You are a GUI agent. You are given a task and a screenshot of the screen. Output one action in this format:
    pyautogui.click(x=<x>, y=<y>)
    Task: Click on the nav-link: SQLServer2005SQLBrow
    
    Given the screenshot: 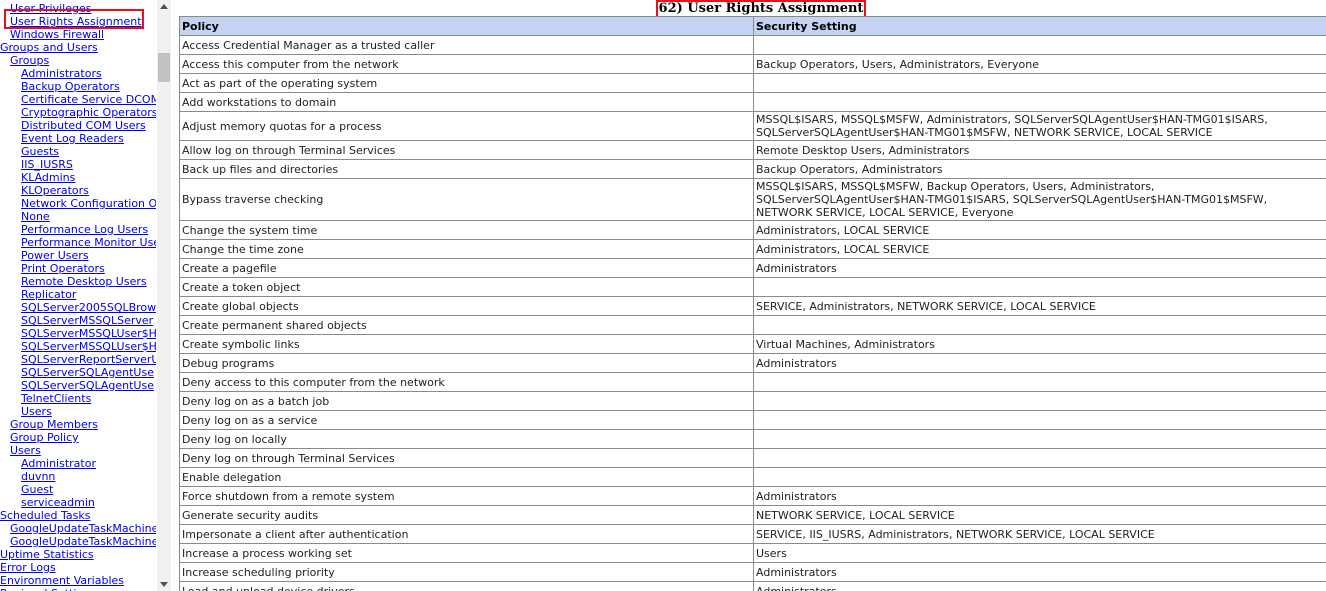 What is the action you would take?
    pyautogui.click(x=88, y=307)
    